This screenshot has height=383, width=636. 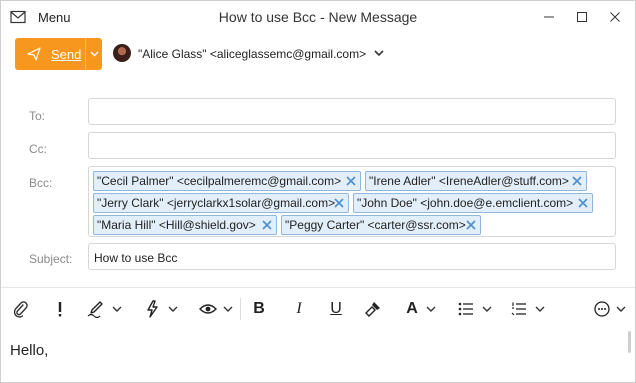 What do you see at coordinates (465, 203) in the screenshot?
I see `recipient-label: "John Doe" <john.doe@e.emclient.com>` at bounding box center [465, 203].